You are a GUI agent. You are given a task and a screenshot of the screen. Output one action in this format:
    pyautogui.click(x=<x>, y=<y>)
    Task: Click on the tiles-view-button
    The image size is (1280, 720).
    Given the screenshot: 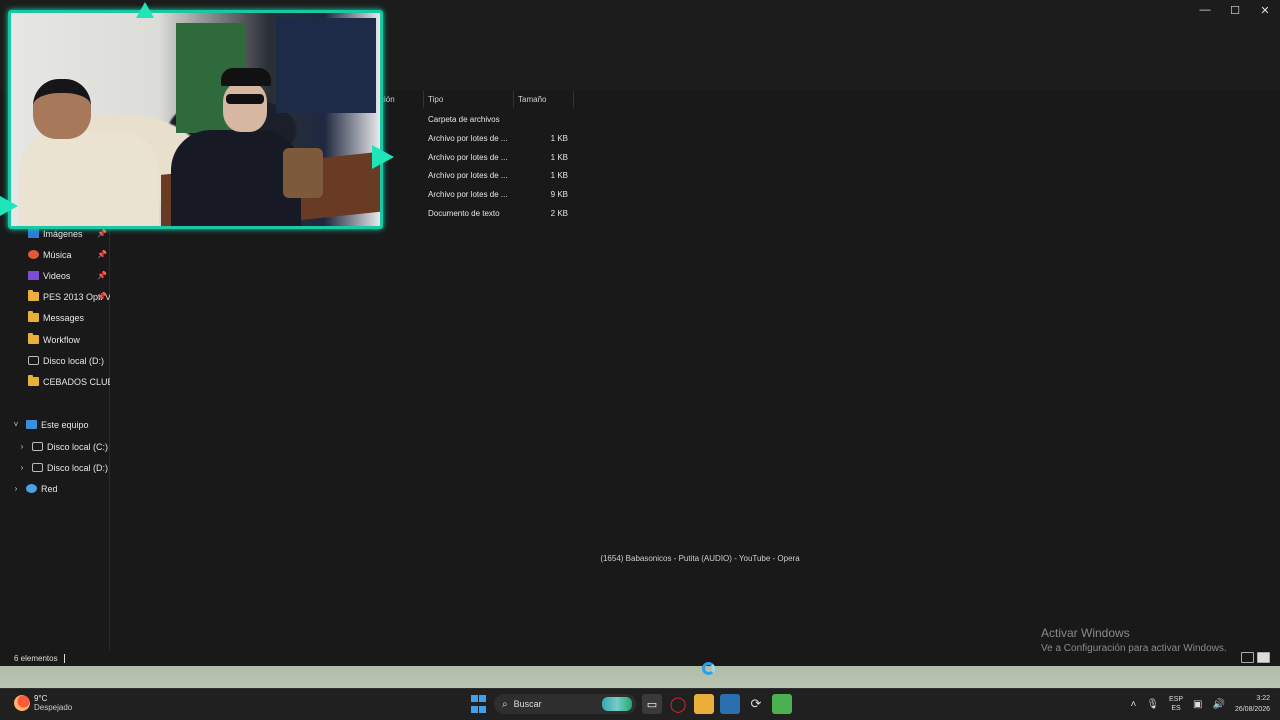 What is the action you would take?
    pyautogui.click(x=1263, y=657)
    